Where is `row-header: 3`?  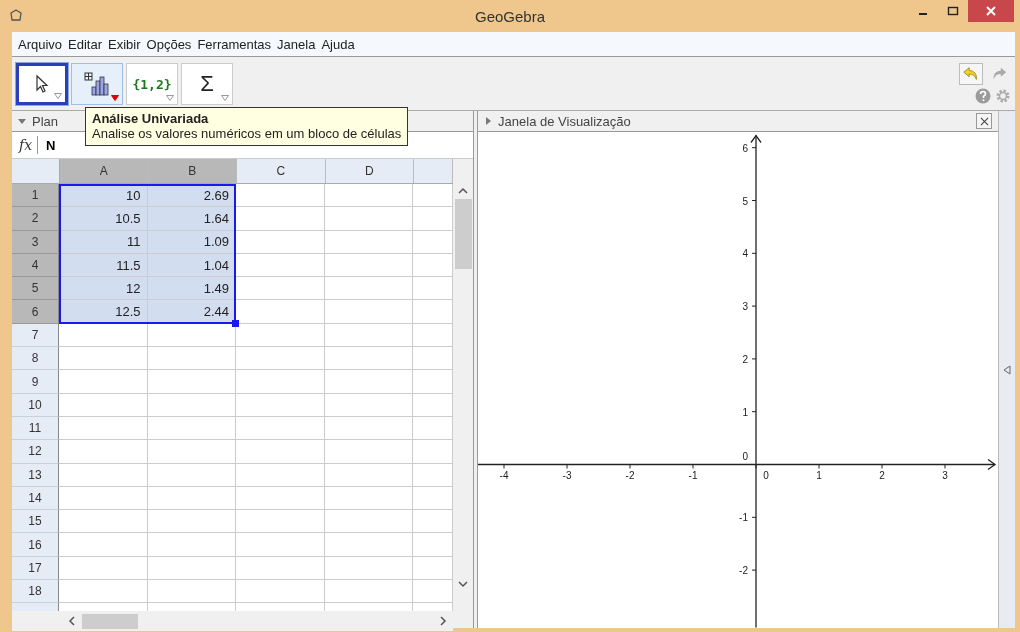
row-header: 3 is located at coordinates (35, 242).